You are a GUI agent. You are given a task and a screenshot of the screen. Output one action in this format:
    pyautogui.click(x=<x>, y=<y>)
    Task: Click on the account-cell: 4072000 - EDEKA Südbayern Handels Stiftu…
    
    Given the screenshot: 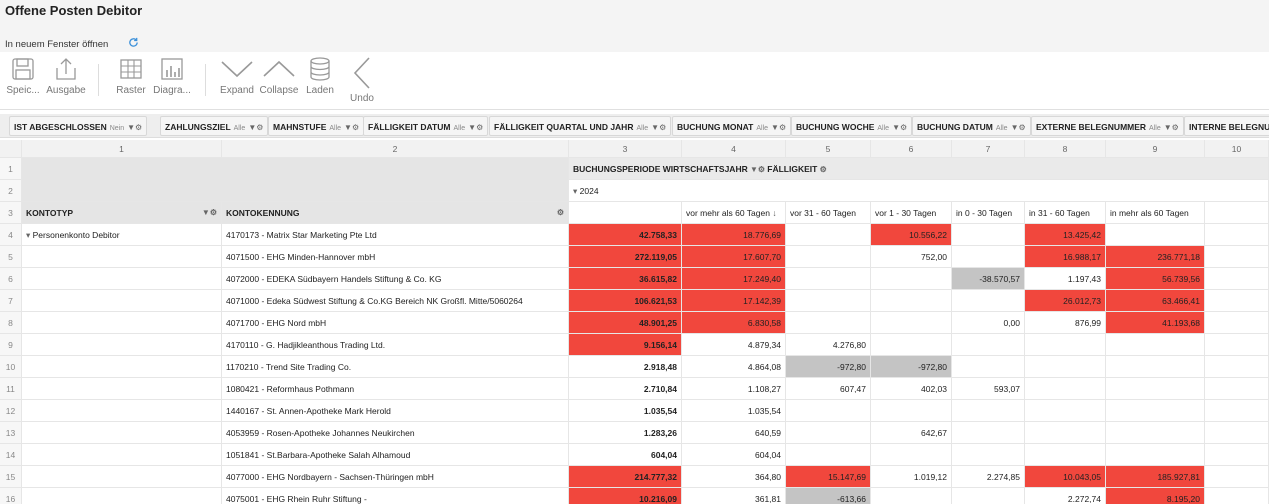 What is the action you would take?
    pyautogui.click(x=395, y=279)
    